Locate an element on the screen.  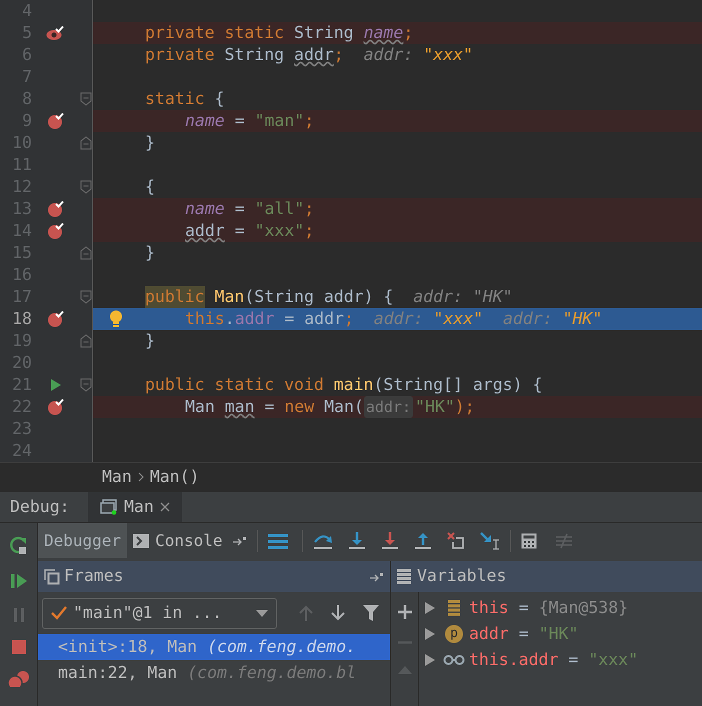
breadcrumb-item: Man() is located at coordinates (175, 477).